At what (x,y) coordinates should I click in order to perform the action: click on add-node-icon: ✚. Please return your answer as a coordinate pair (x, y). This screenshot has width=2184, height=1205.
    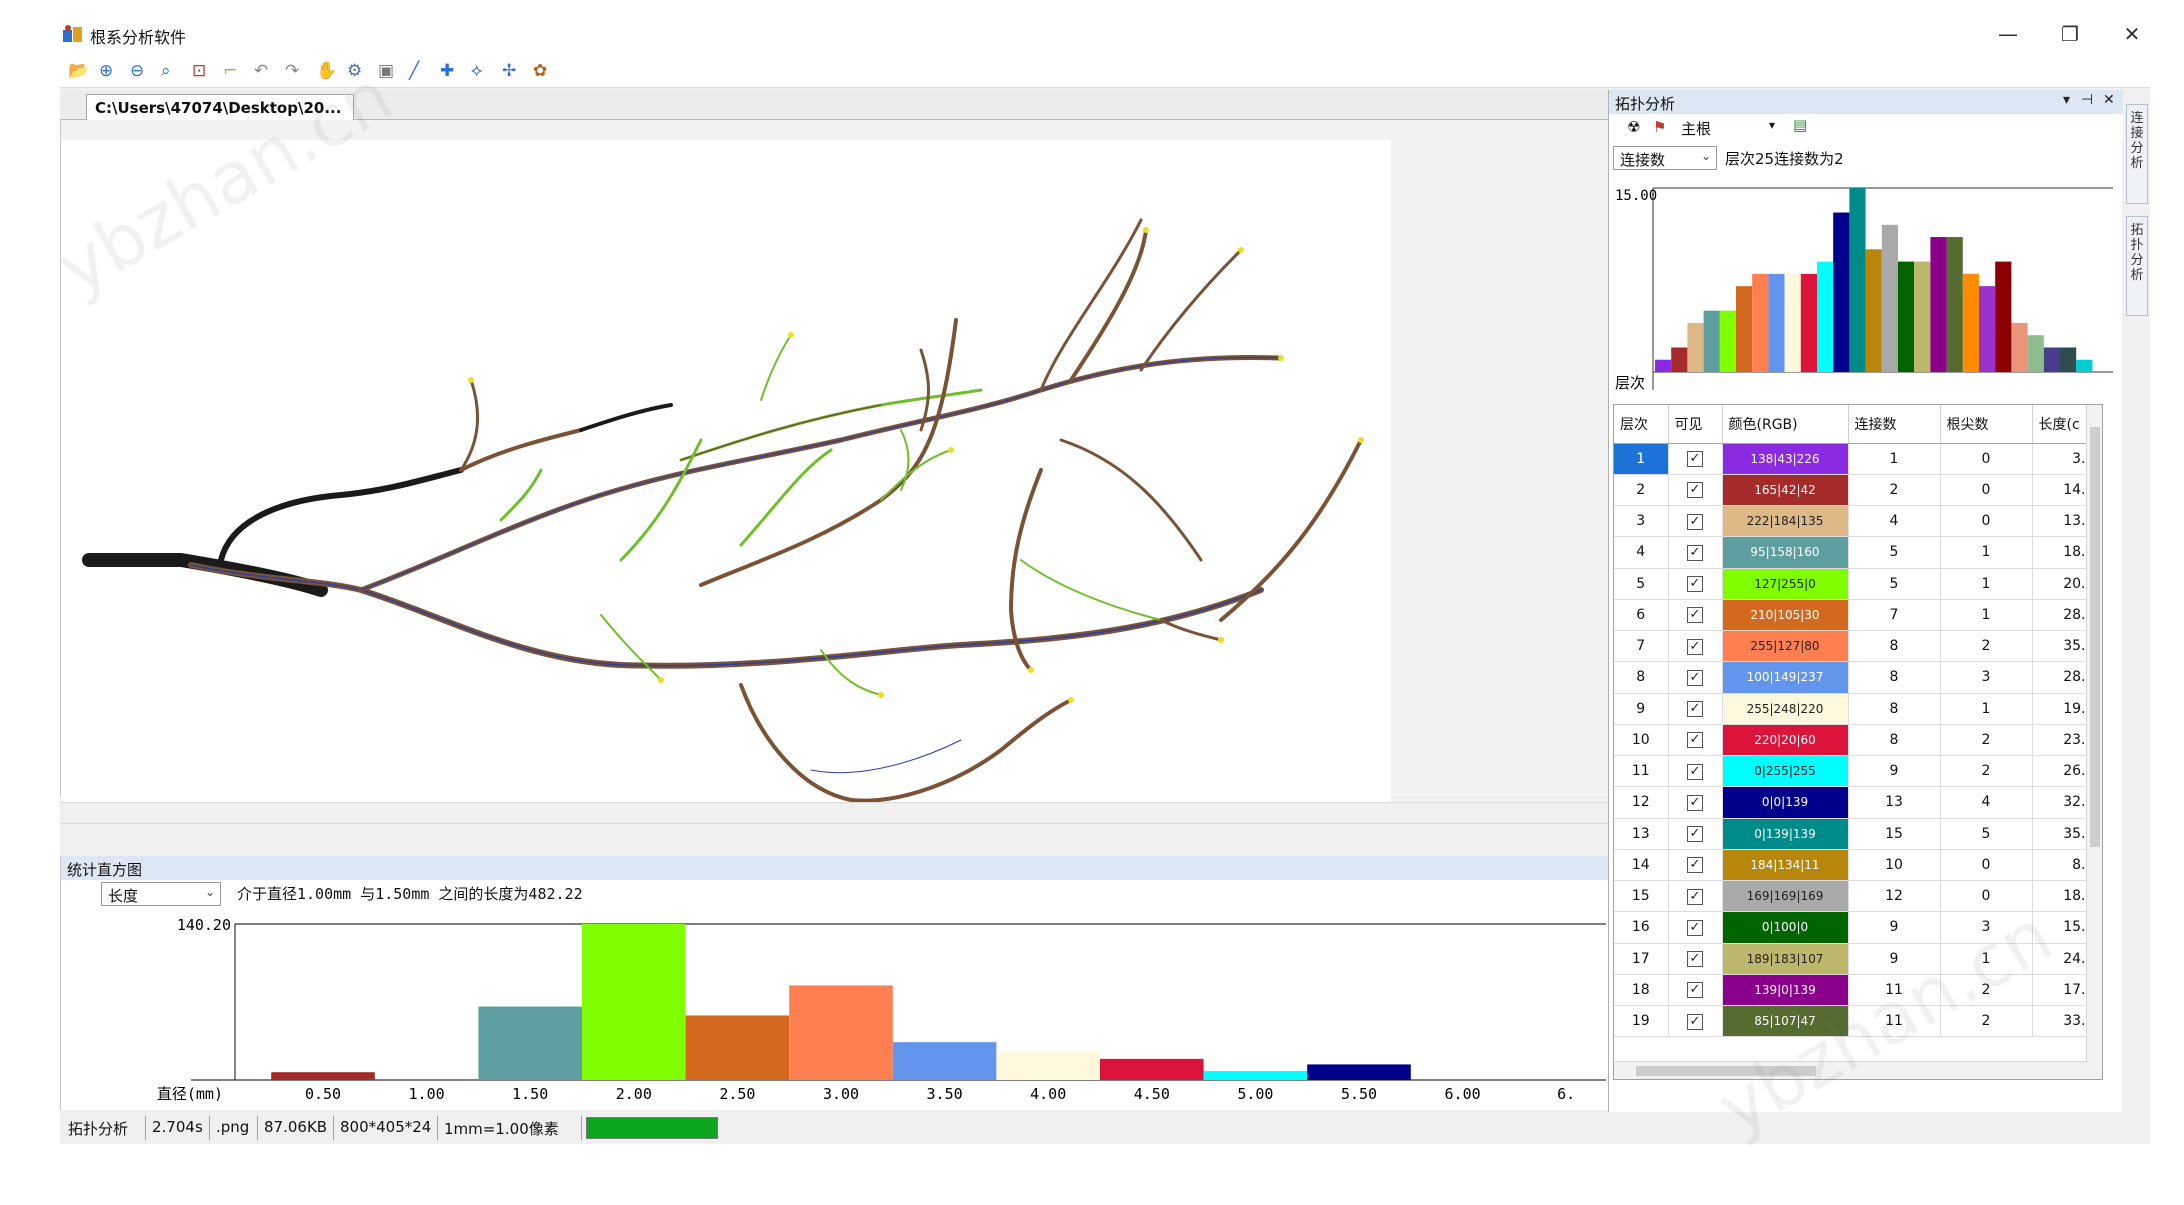
    Looking at the image, I should click on (451, 72).